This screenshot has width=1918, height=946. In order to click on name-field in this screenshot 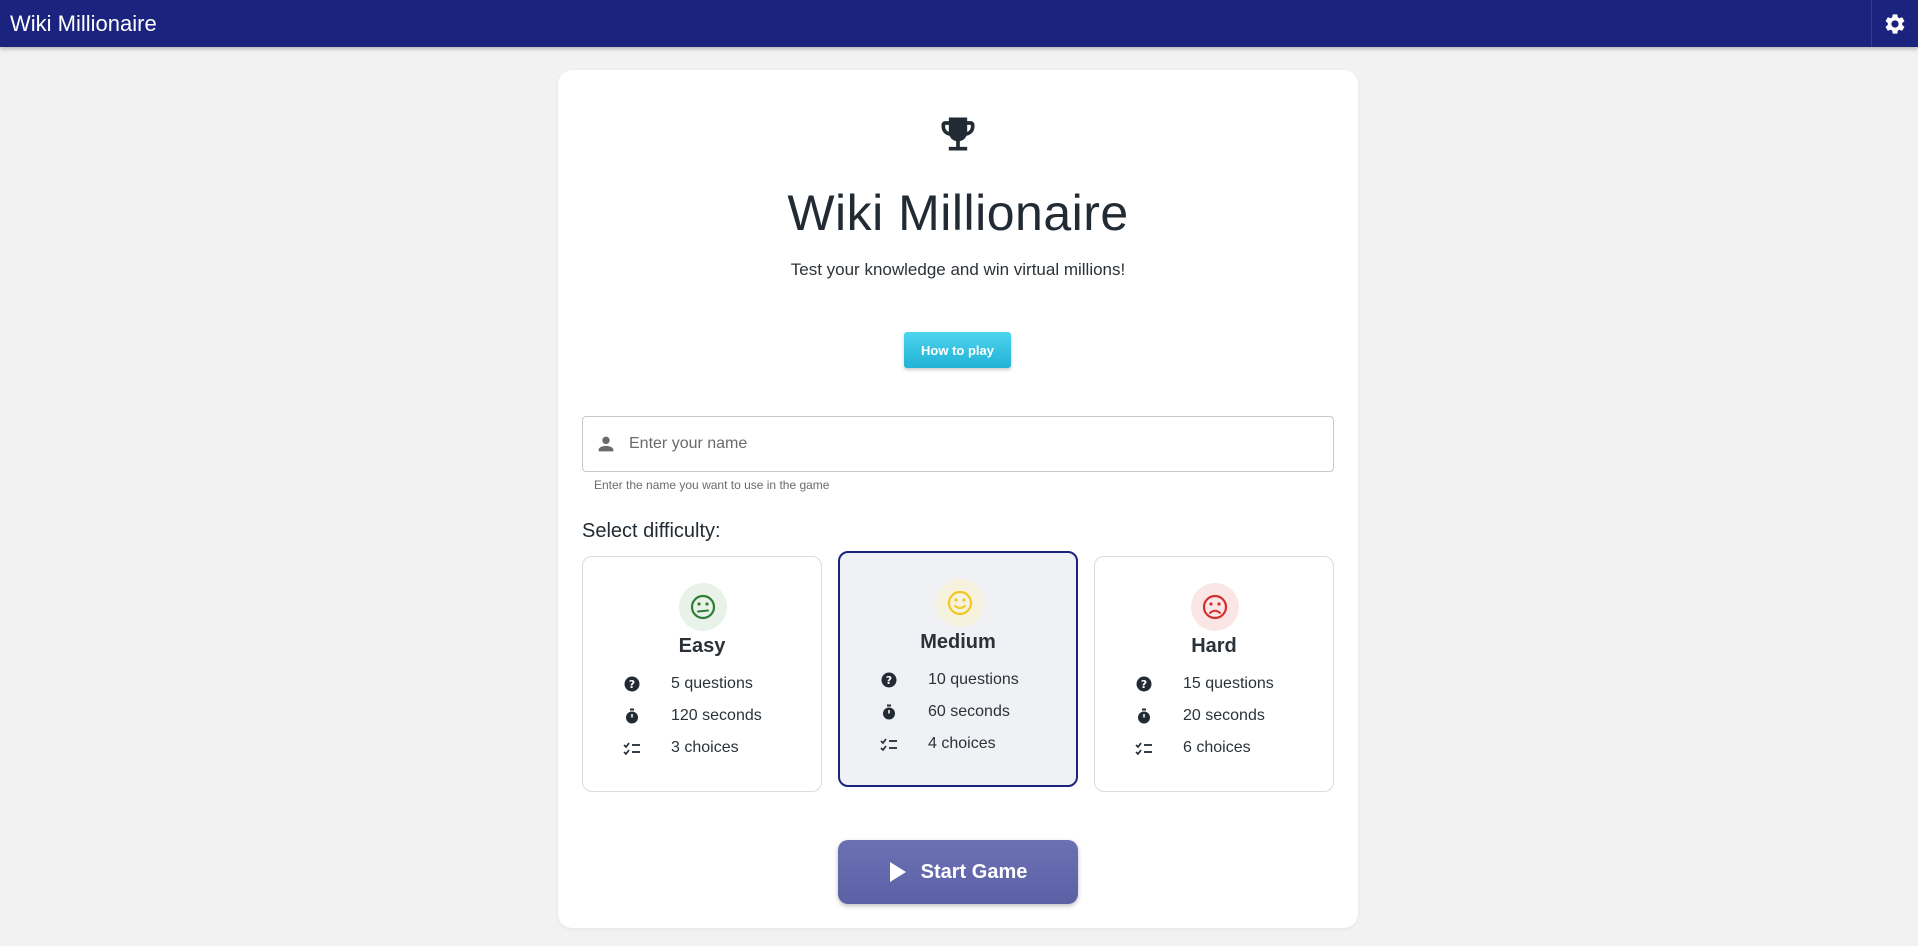, I will do `click(958, 444)`.